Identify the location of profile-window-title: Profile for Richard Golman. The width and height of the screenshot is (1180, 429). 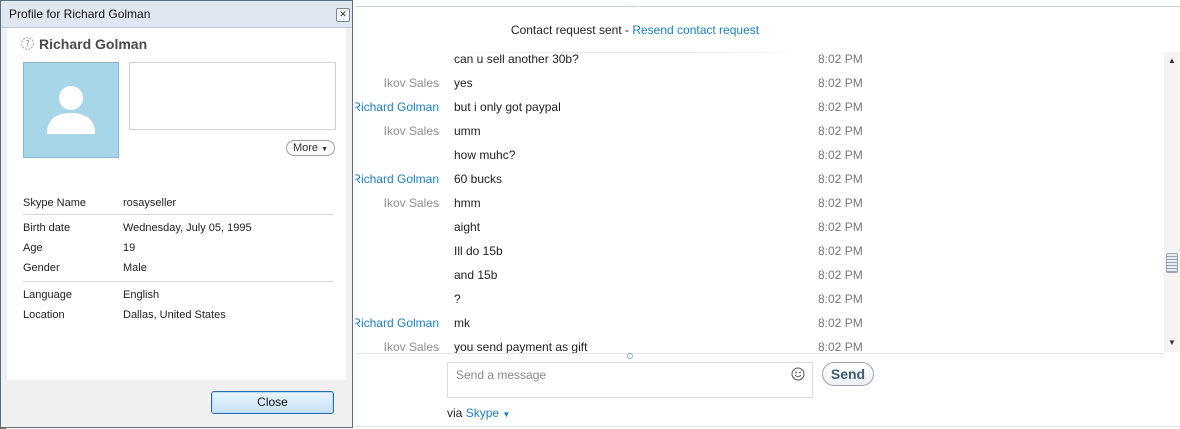
(80, 14).